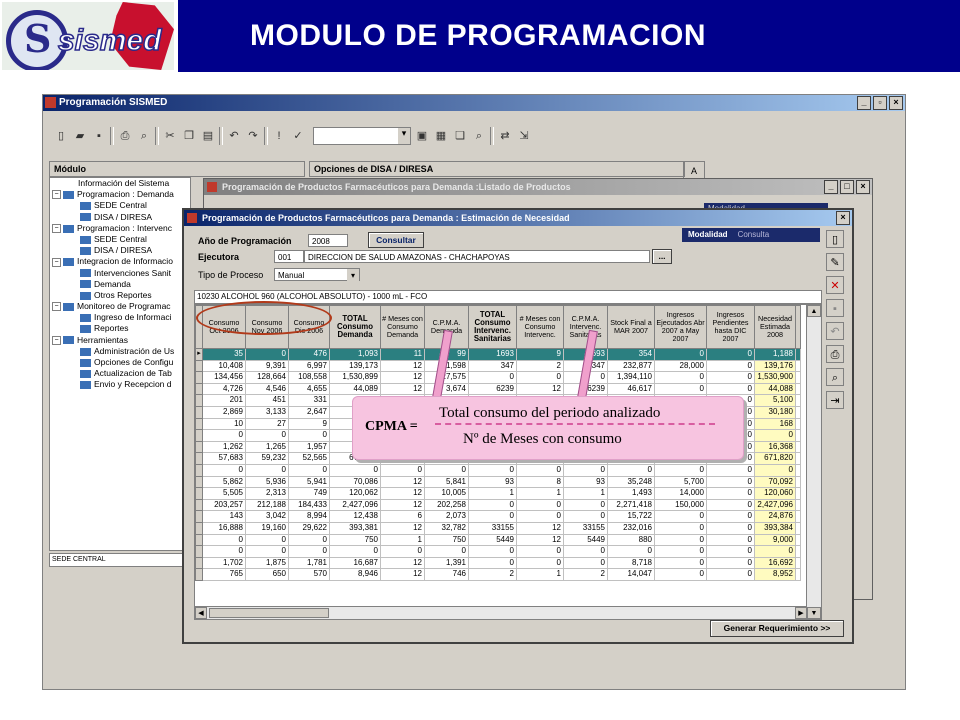 This screenshot has width=960, height=720. What do you see at coordinates (328, 240) in the screenshot?
I see `anio-input: 2008` at bounding box center [328, 240].